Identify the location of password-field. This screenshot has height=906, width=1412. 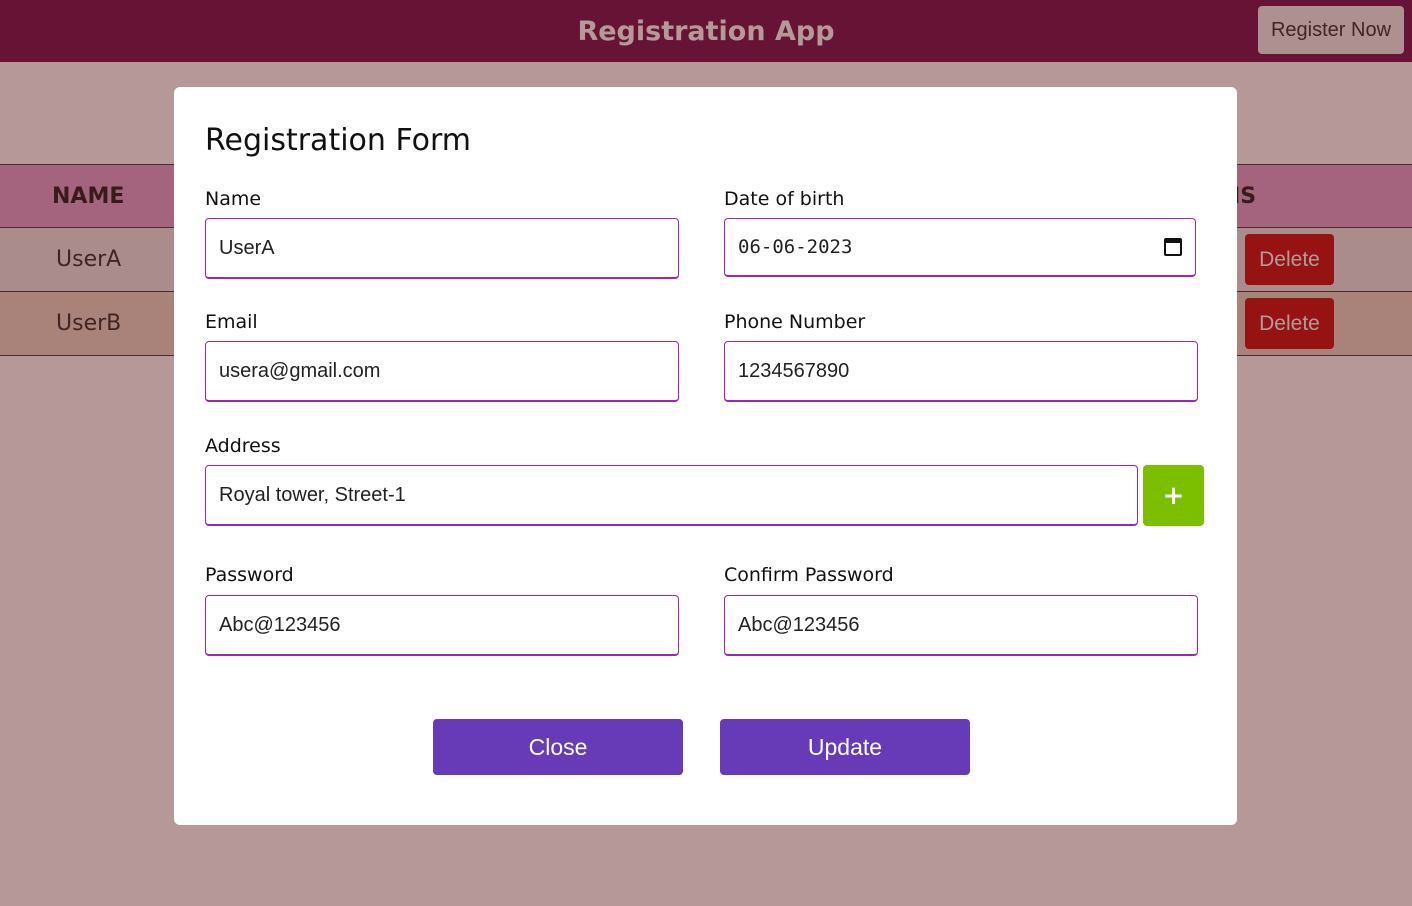
(442, 625).